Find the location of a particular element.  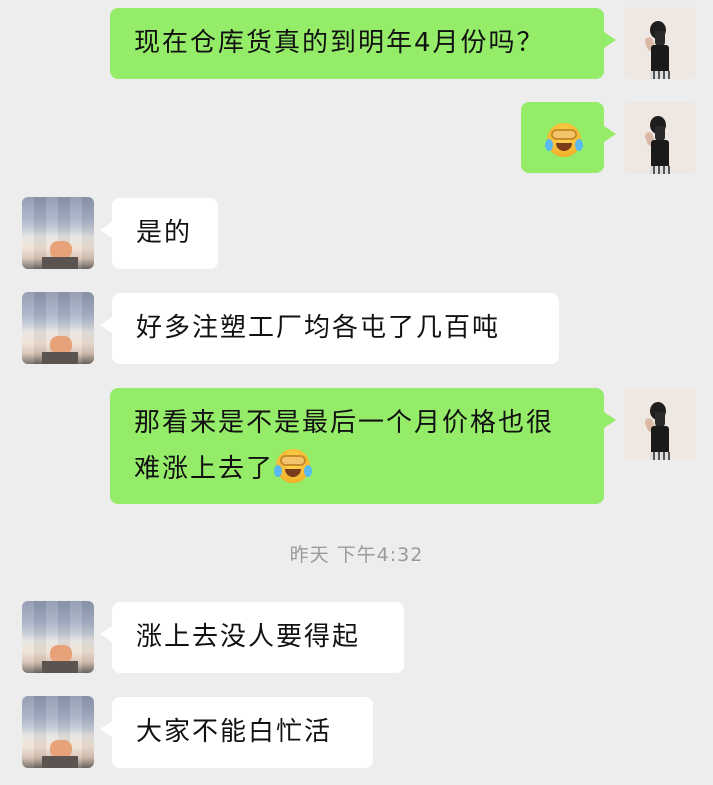

message-text: 涨上去没人要得起 is located at coordinates (248, 637).